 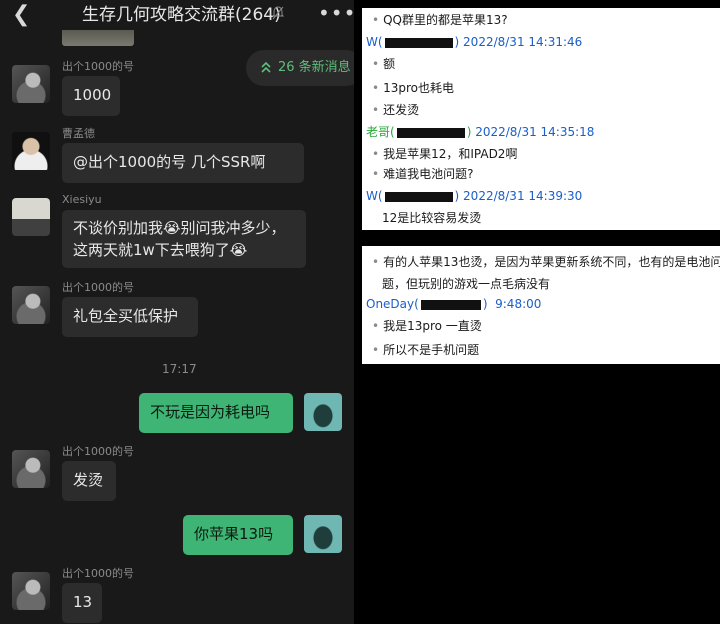 I want to click on back-icon: ❮, so click(x=21, y=15).